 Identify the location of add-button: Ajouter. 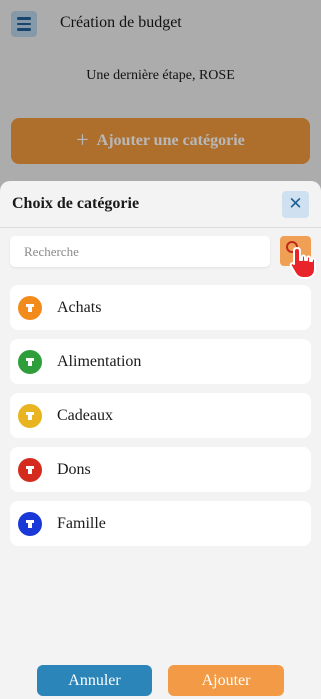
(226, 680).